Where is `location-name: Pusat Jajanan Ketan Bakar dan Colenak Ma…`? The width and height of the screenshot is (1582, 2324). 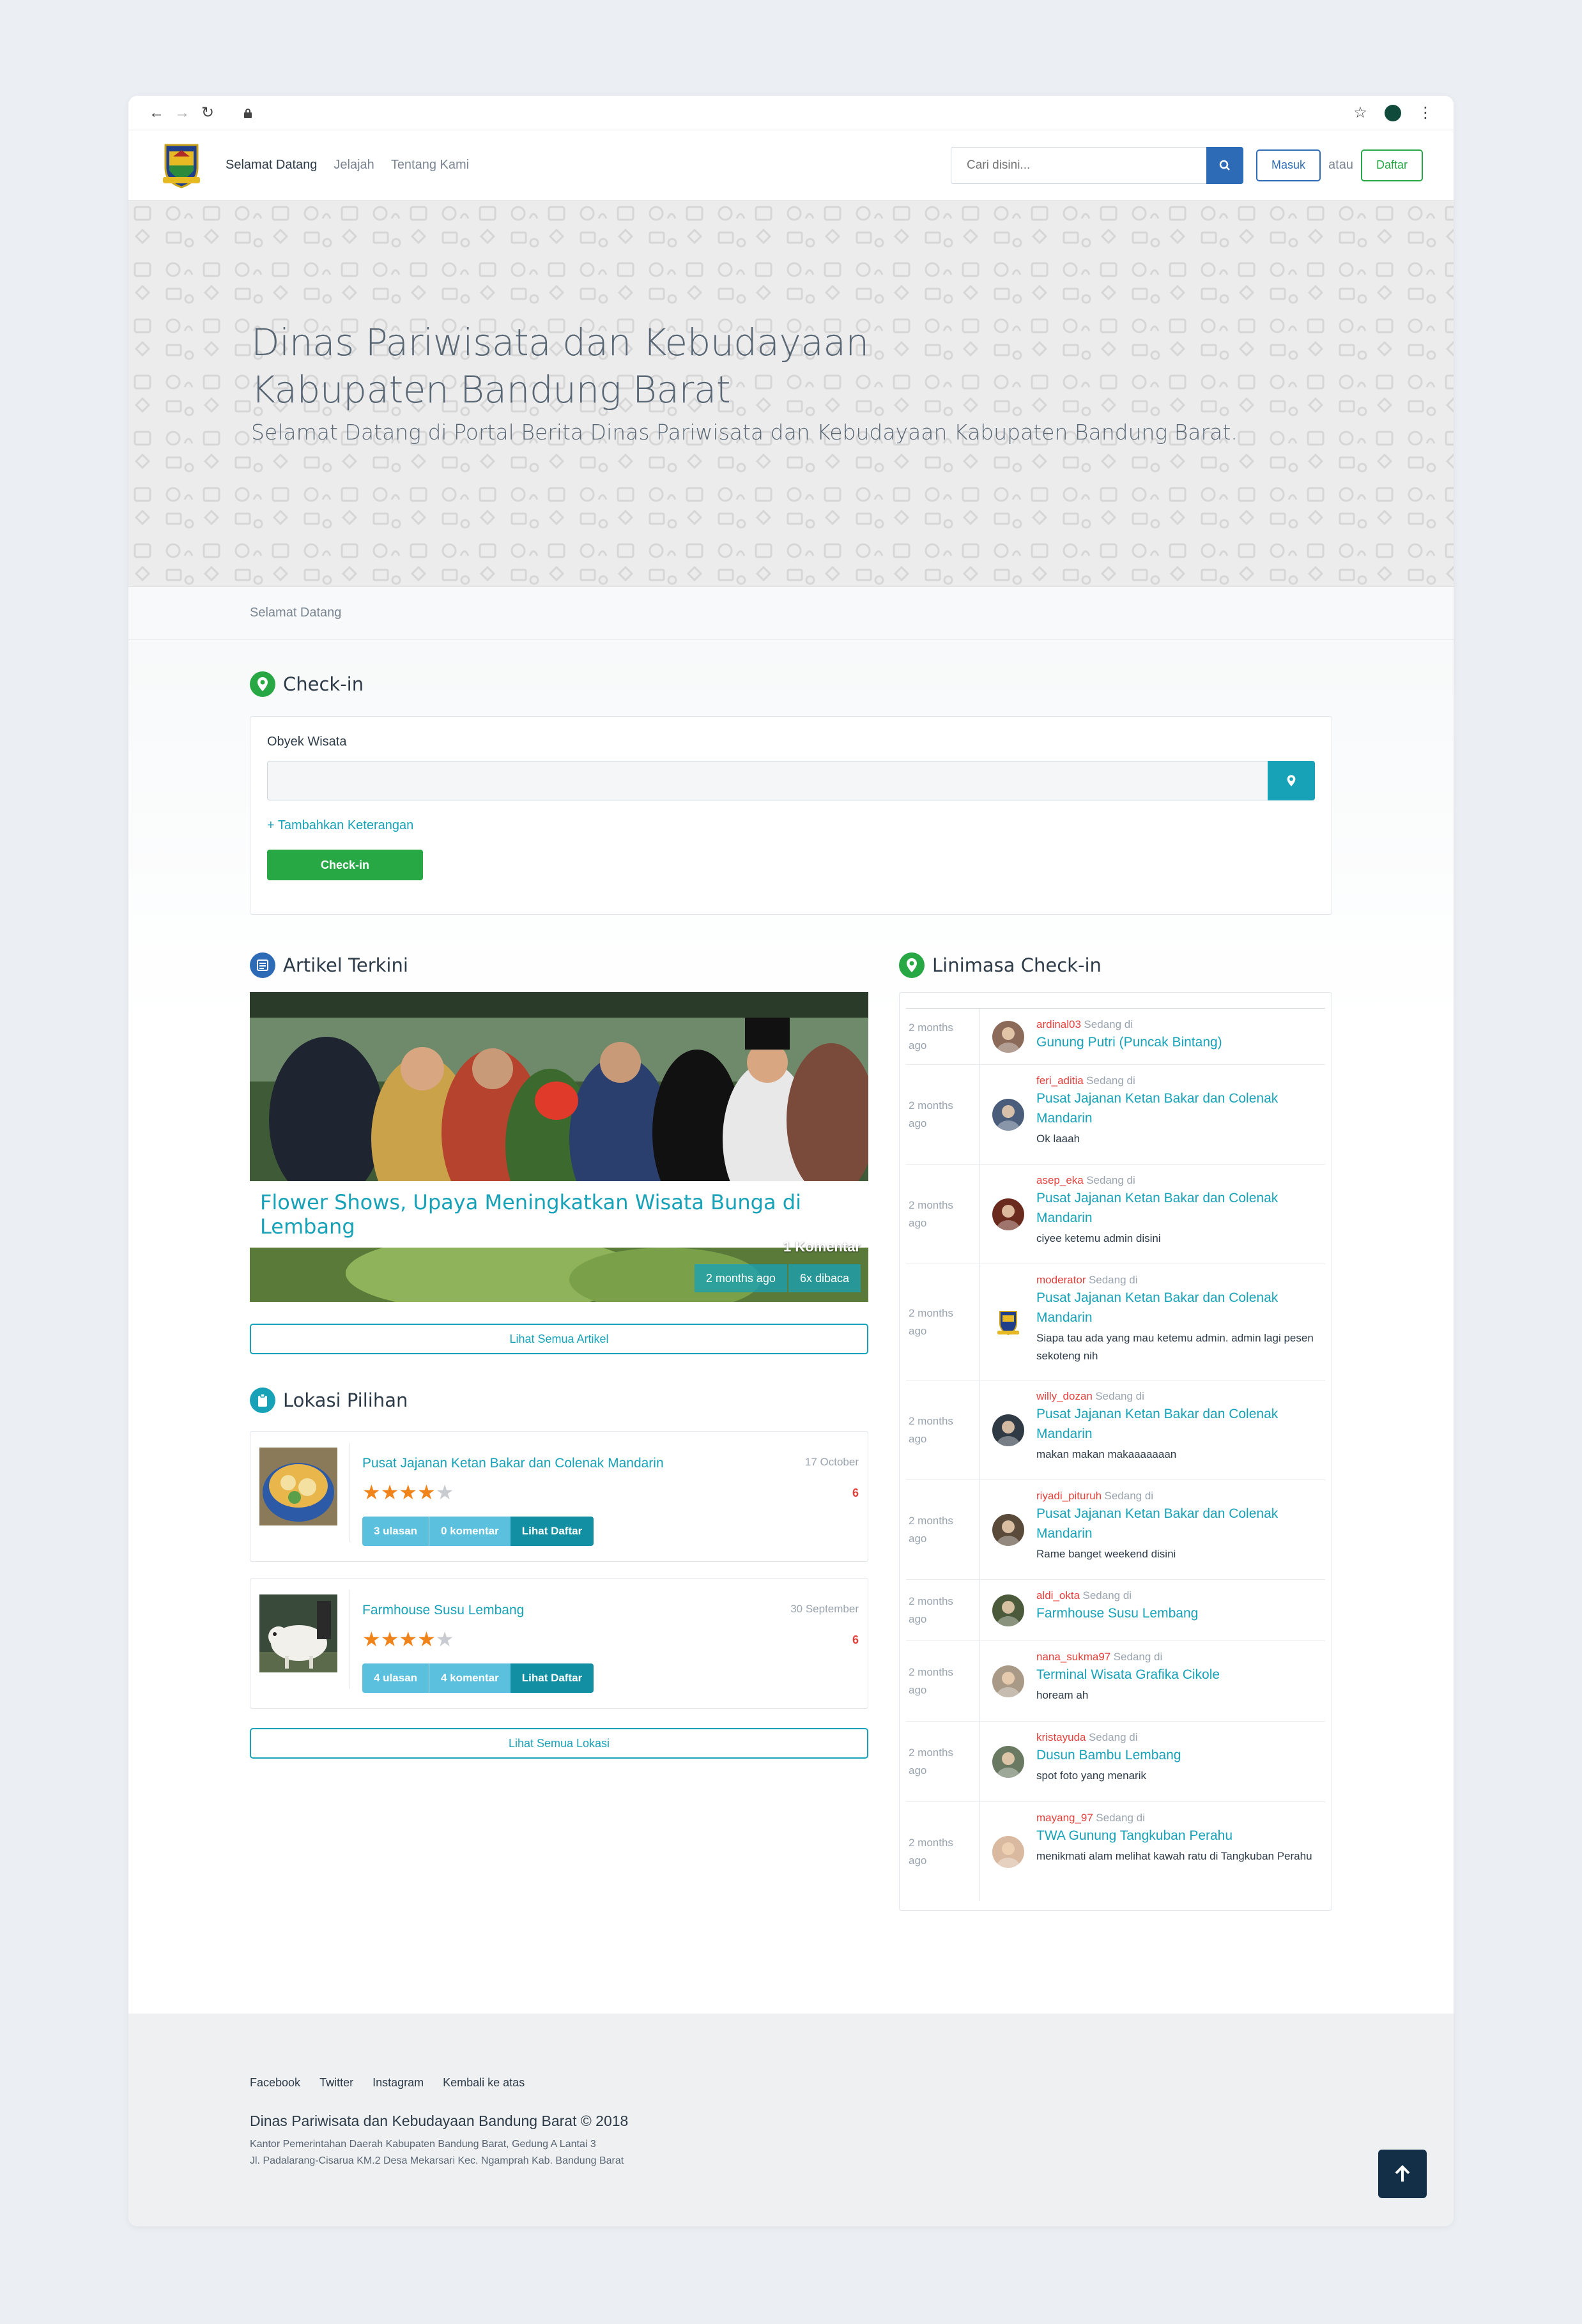
location-name: Pusat Jajanan Ketan Bakar dan Colenak Ma… is located at coordinates (513, 1463).